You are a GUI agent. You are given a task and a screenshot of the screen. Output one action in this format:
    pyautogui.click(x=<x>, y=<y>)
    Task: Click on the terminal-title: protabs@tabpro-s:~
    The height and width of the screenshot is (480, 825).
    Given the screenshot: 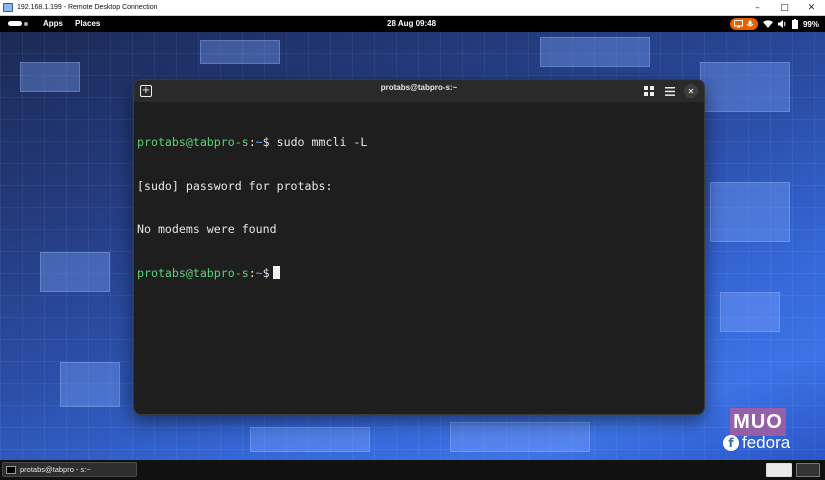 What is the action you would take?
    pyautogui.click(x=419, y=87)
    